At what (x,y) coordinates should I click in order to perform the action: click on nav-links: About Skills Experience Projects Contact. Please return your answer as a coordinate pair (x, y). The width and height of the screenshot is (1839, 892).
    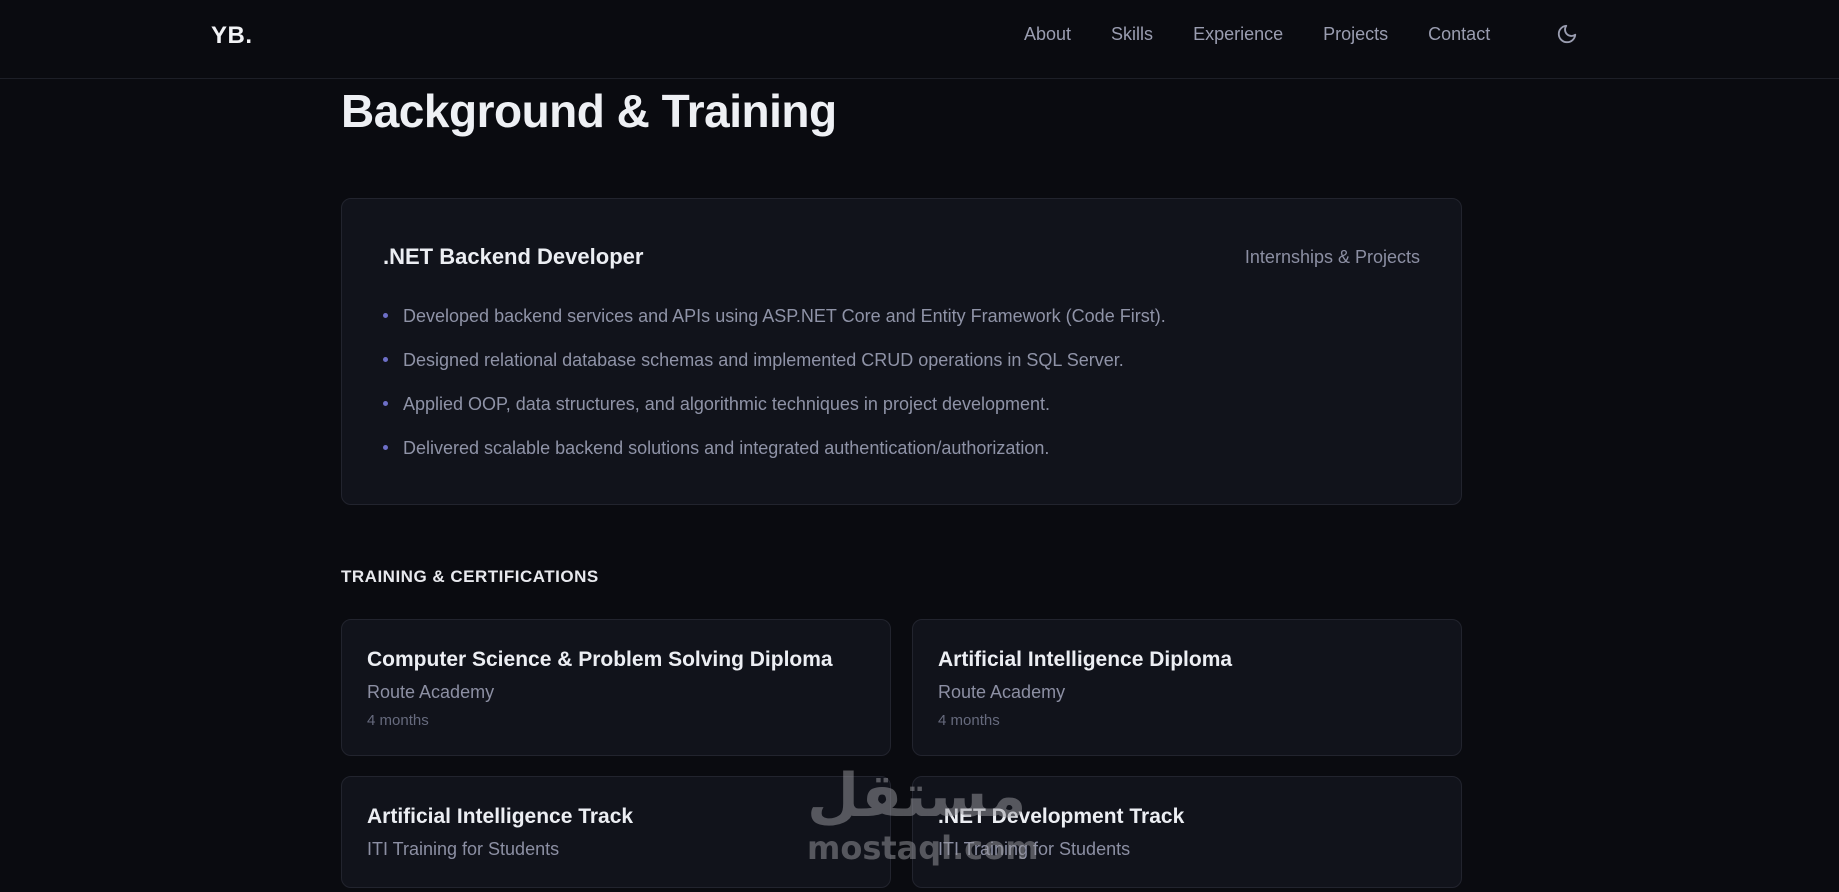
    Looking at the image, I should click on (1257, 34).